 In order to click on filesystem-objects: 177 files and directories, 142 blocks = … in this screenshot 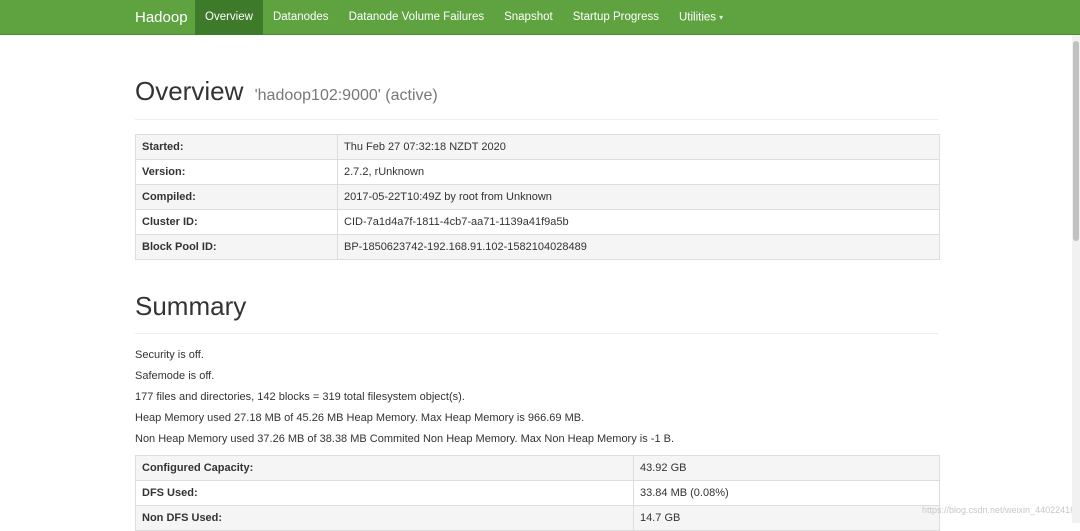, I will do `click(300, 397)`.